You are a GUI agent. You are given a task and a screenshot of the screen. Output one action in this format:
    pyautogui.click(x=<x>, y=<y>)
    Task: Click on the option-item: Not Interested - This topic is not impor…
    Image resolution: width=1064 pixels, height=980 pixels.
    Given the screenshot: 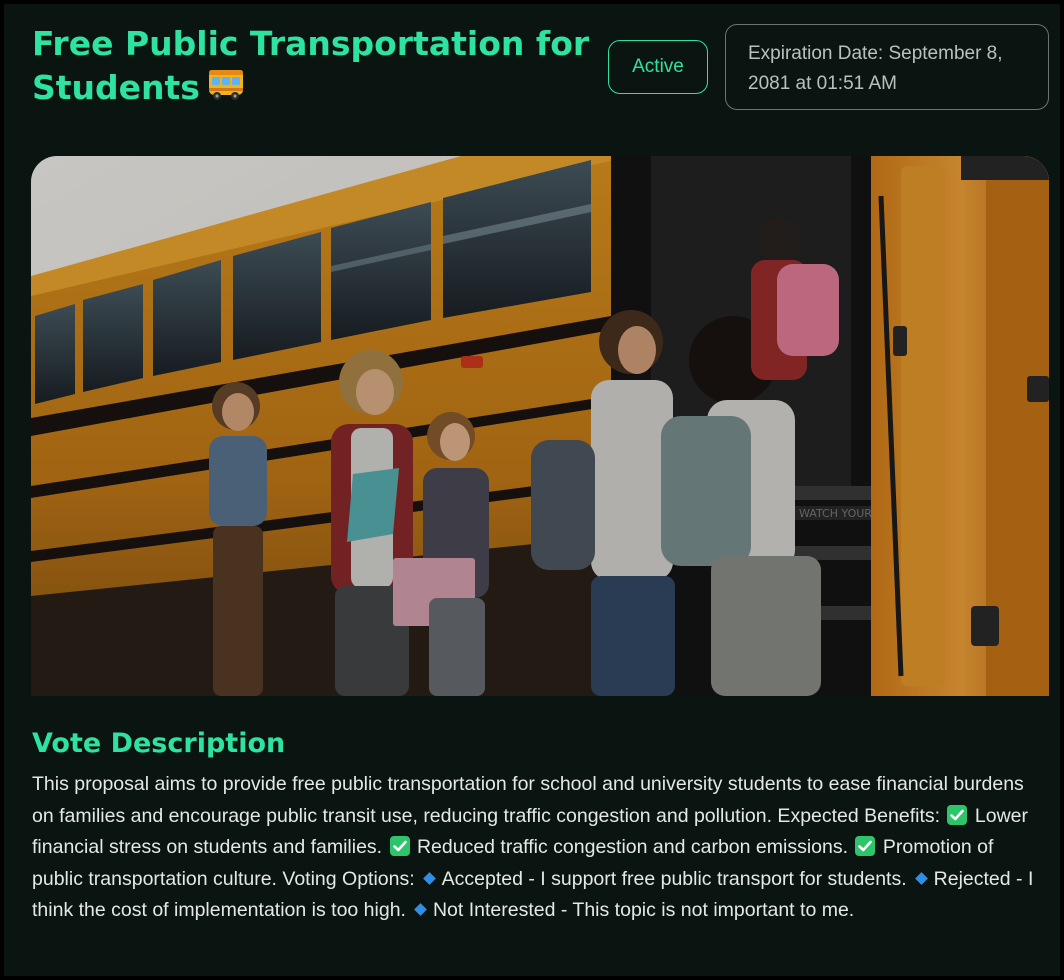 What is the action you would take?
    pyautogui.click(x=643, y=910)
    